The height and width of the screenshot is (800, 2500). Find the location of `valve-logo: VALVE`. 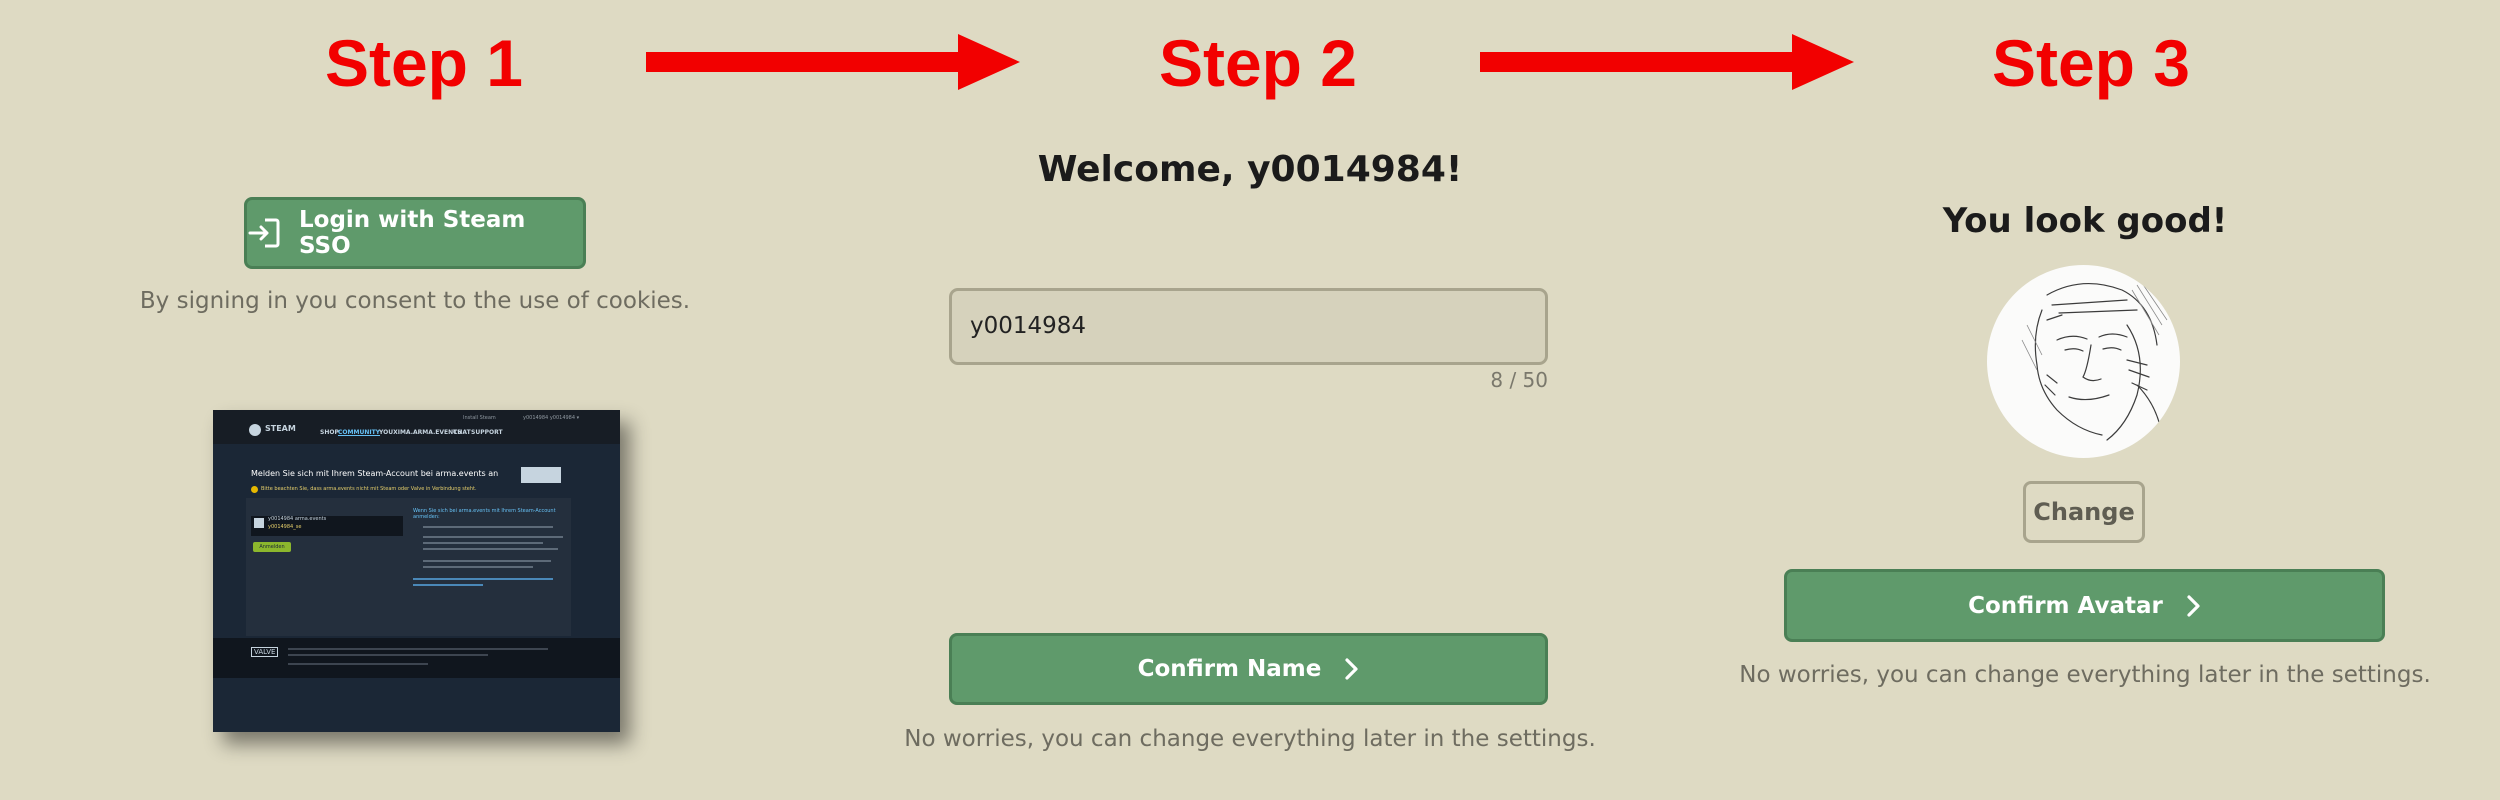

valve-logo: VALVE is located at coordinates (265, 652).